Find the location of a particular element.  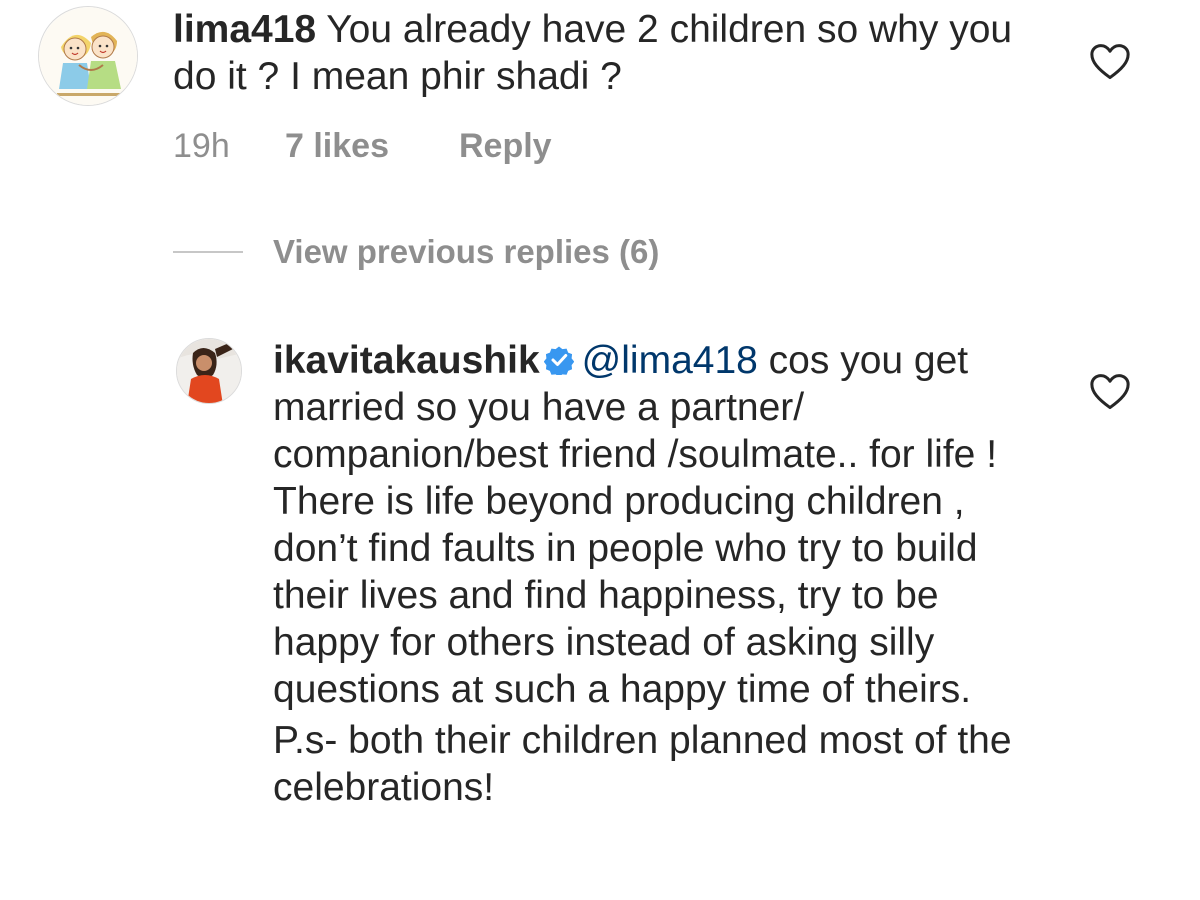

reply-mention-link: @lima418 is located at coordinates (670, 360).